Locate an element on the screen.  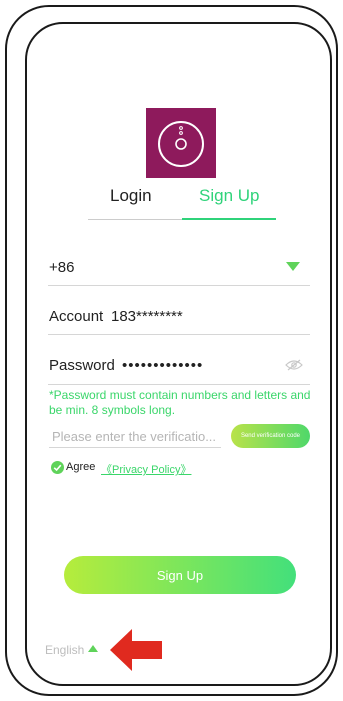
language-selector: English is located at coordinates (64, 650).